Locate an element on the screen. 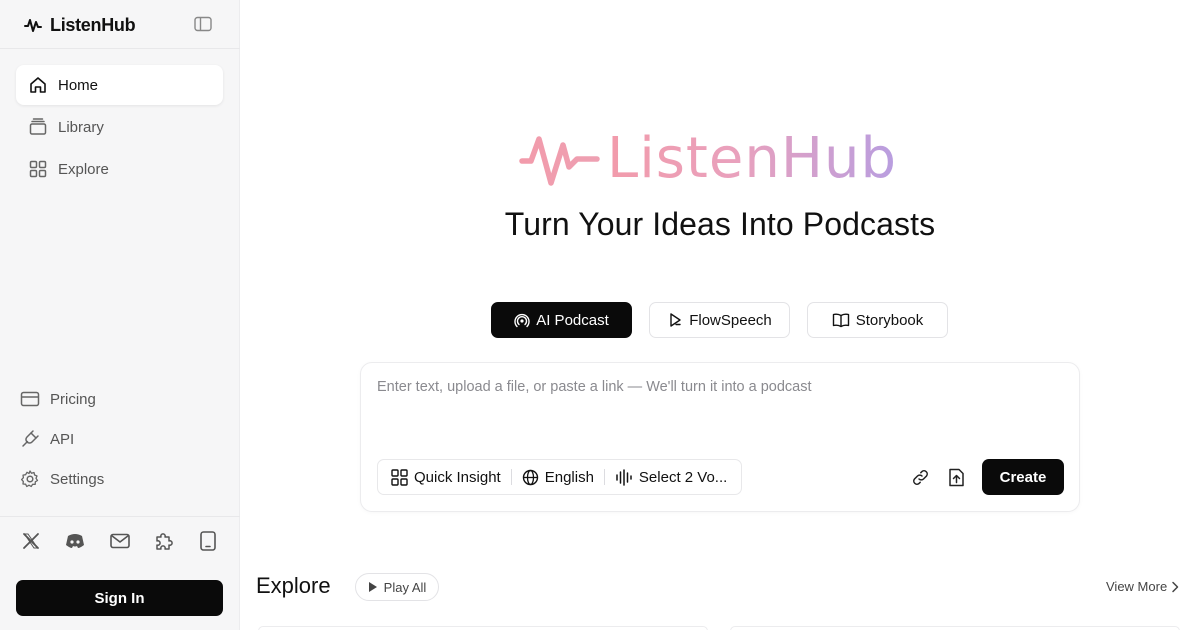 This screenshot has height=630, width=1200. hero-logo: ListenHub is located at coordinates (708, 159).